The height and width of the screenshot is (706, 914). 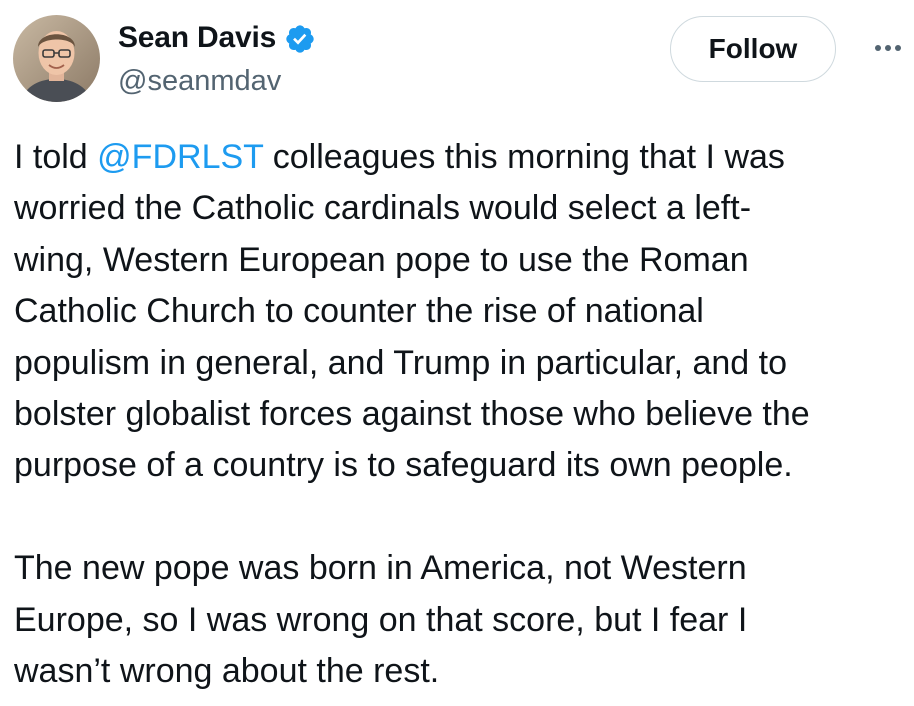 I want to click on paragraph-break, so click(x=462, y=517).